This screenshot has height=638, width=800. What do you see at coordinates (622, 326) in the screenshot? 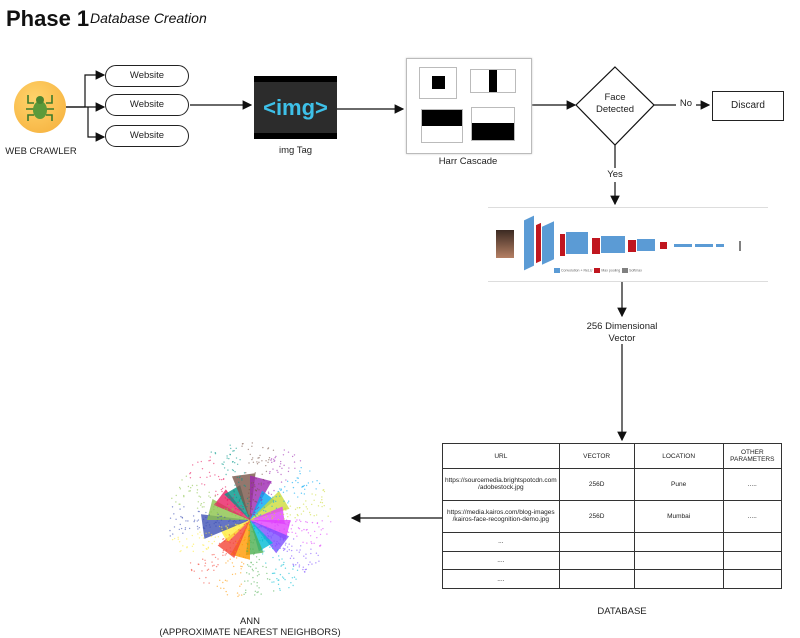
I see `vector-label-line1: 256 Dimensional` at bounding box center [622, 326].